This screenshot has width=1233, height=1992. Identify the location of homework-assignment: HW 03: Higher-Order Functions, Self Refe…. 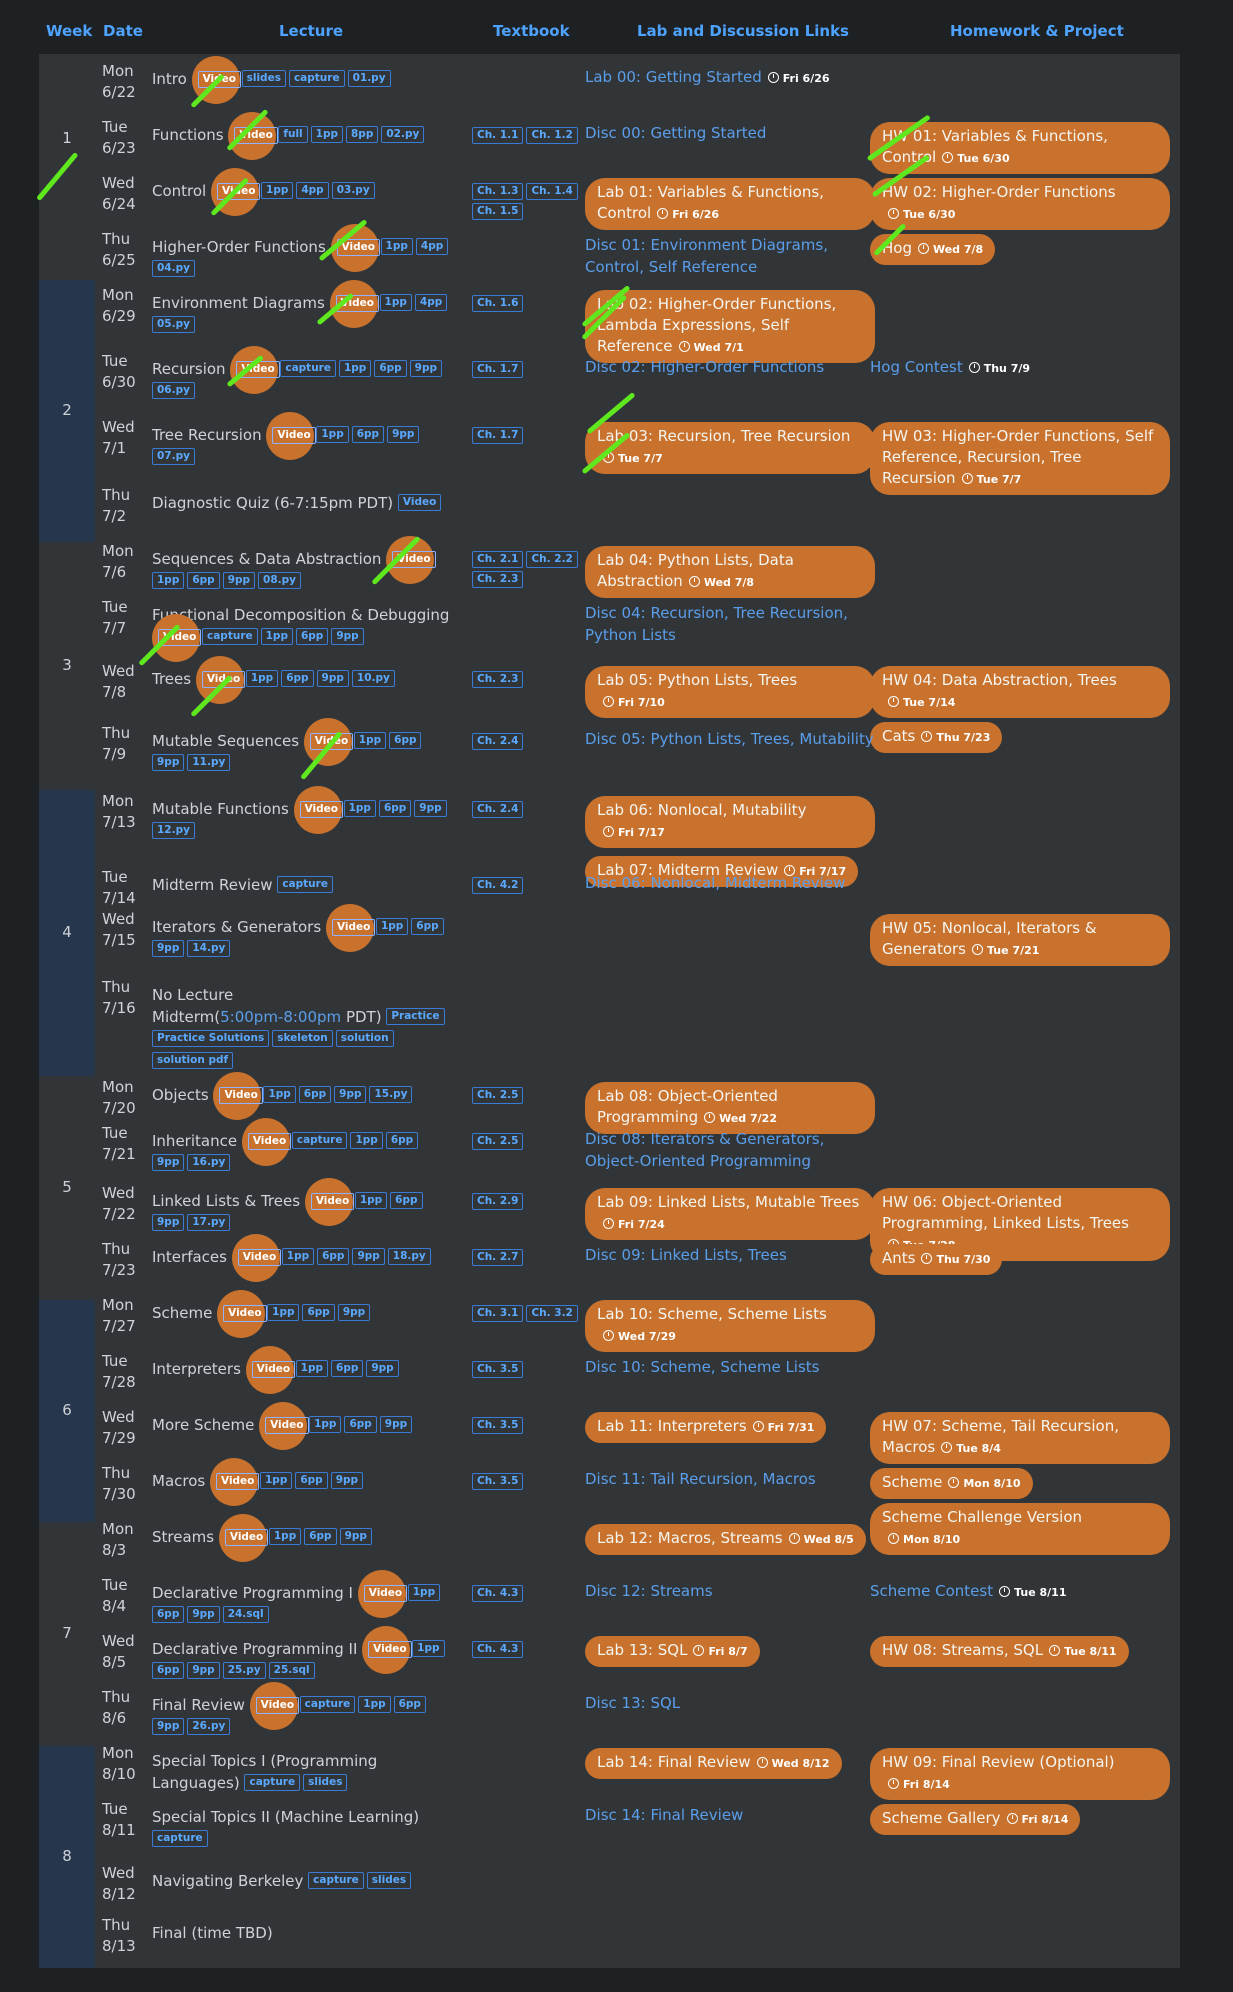
(1020, 458).